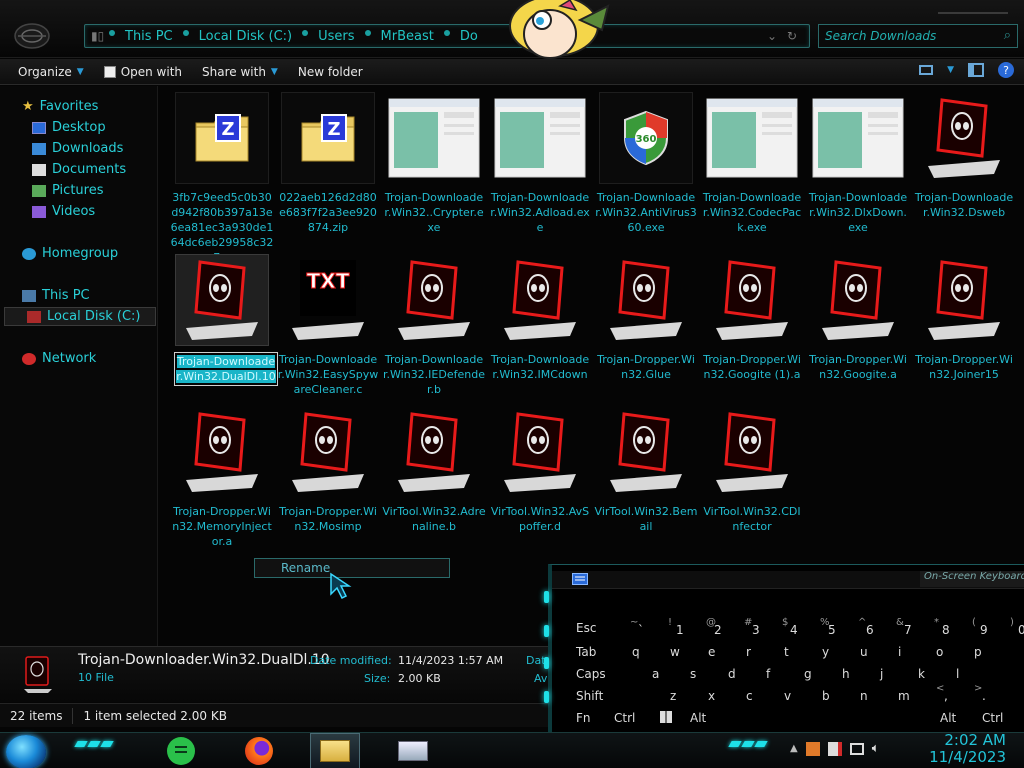 The height and width of the screenshot is (768, 1024). I want to click on file-item: VirTool.Win32.CDInfector, so click(752, 470).